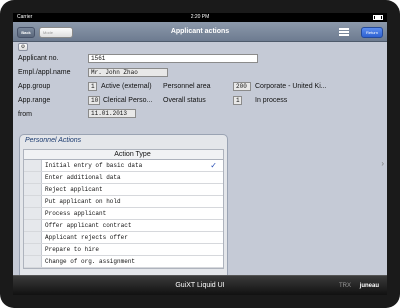  Describe the element at coordinates (123, 214) in the screenshot. I see `table-row: Process applicant` at that location.